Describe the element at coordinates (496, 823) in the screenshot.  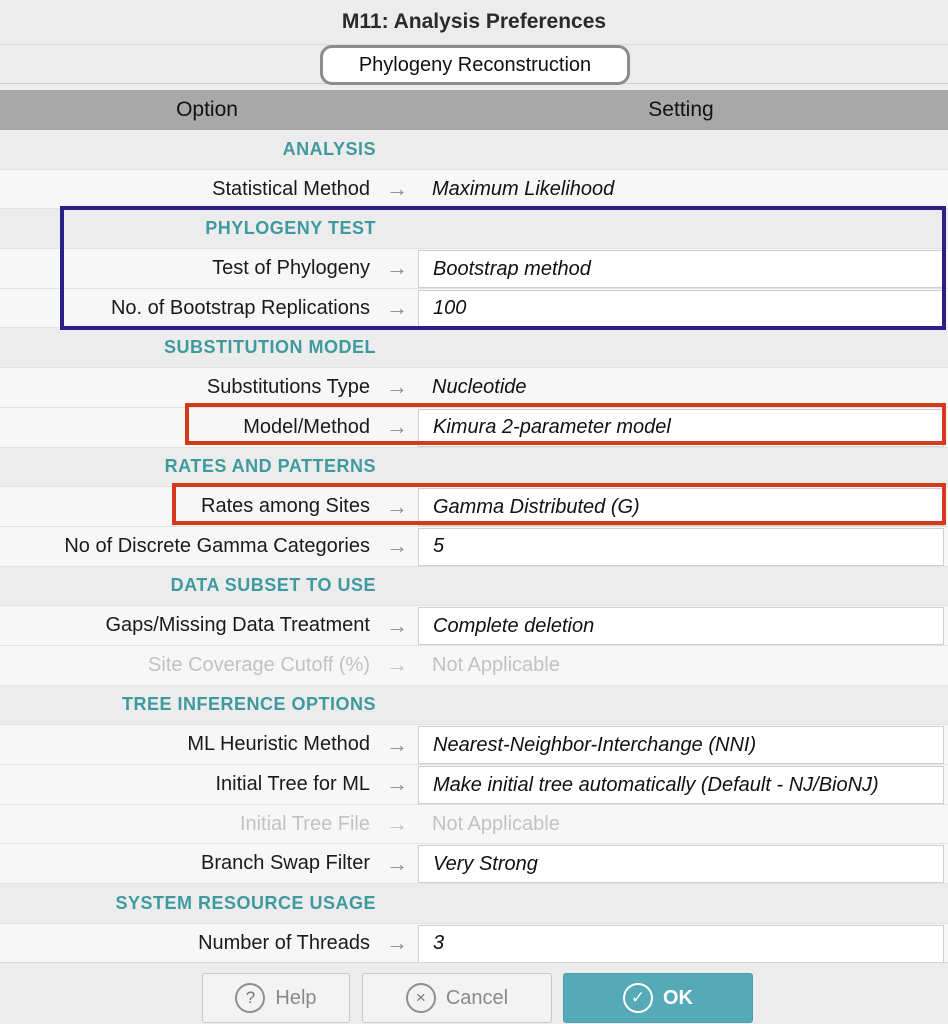
I see `initial-tree-file-value: Not Applicable` at that location.